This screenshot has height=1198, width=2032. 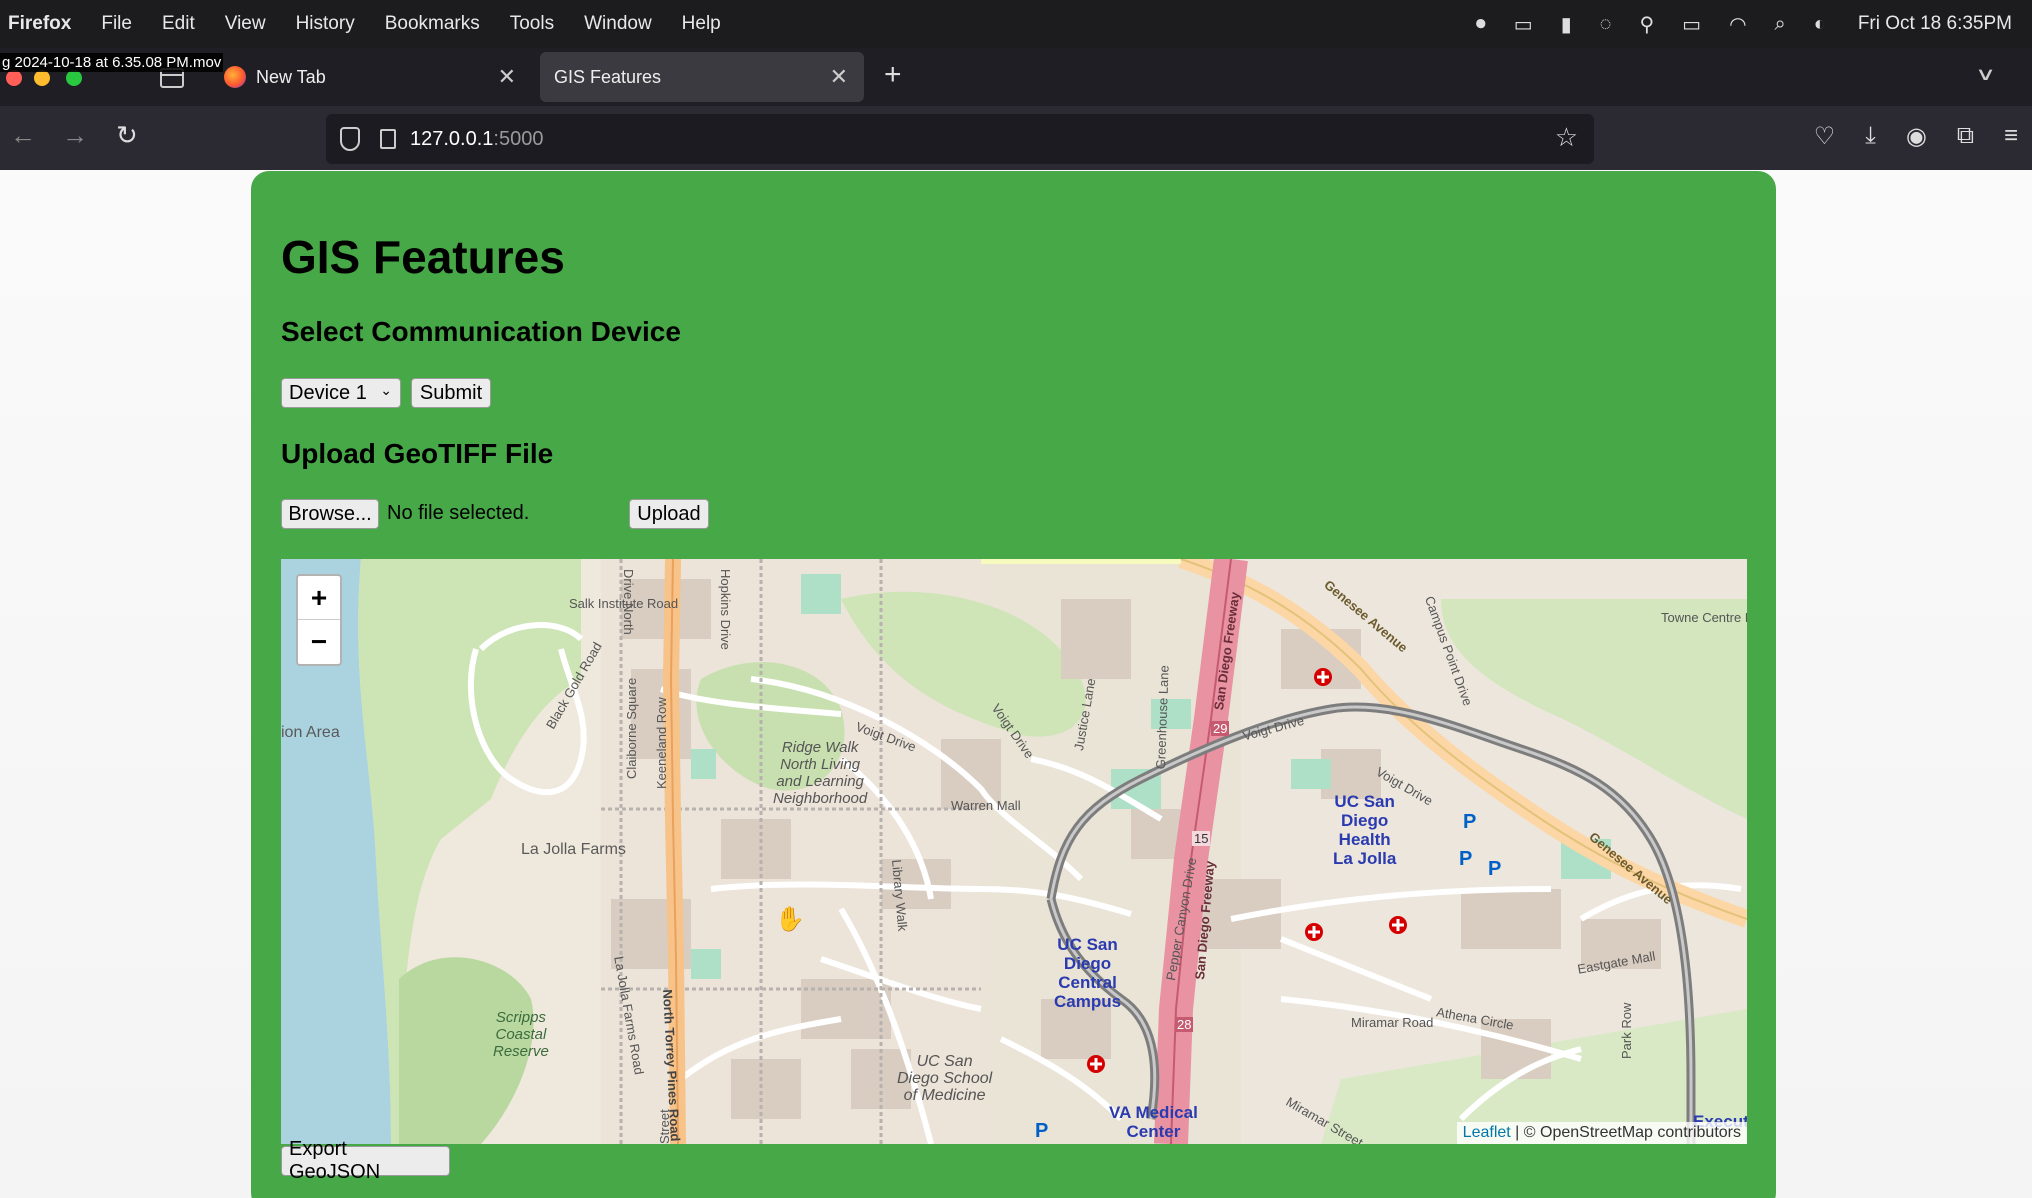 I want to click on menu-history: History, so click(x=325, y=24).